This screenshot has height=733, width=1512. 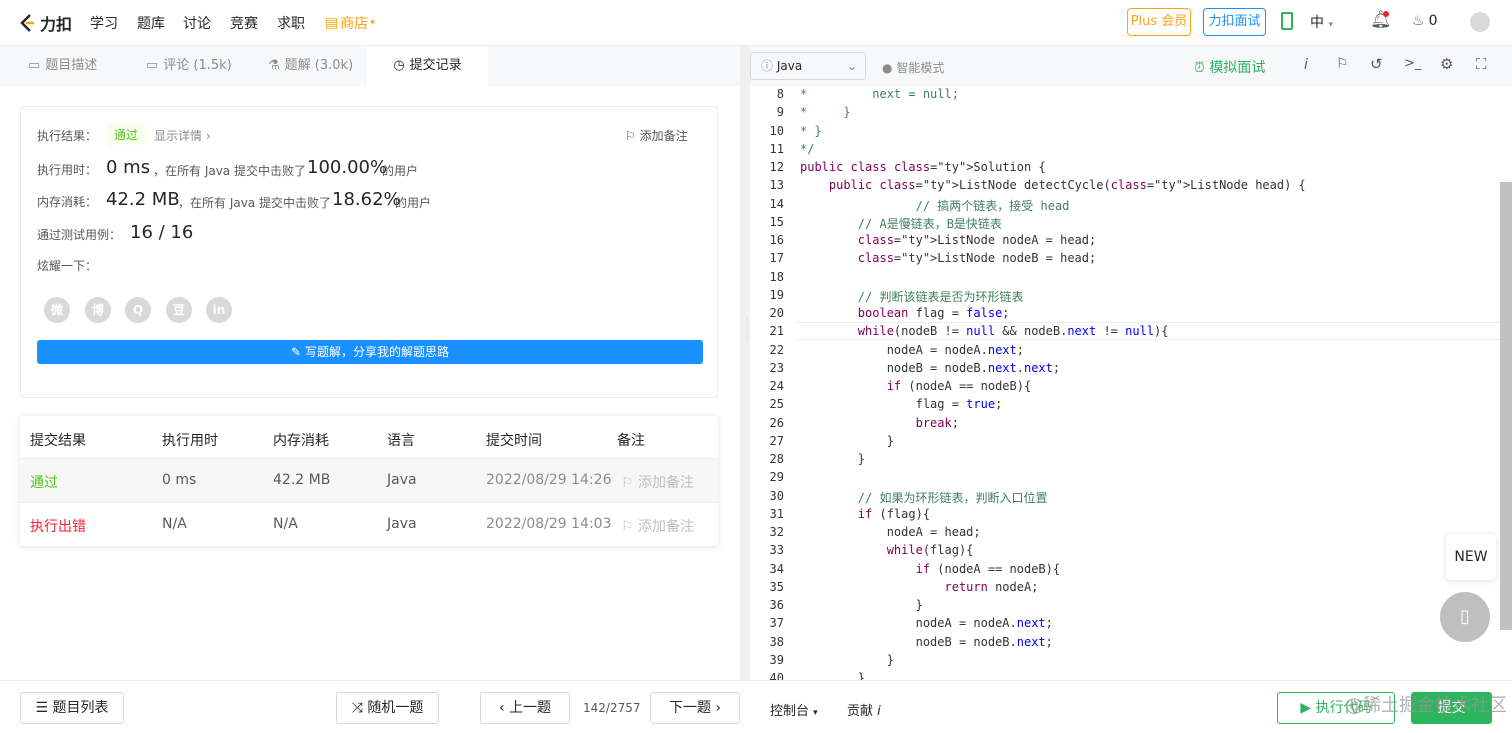 I want to click on nav-shop: ▤ 商店 ▾, so click(x=350, y=23).